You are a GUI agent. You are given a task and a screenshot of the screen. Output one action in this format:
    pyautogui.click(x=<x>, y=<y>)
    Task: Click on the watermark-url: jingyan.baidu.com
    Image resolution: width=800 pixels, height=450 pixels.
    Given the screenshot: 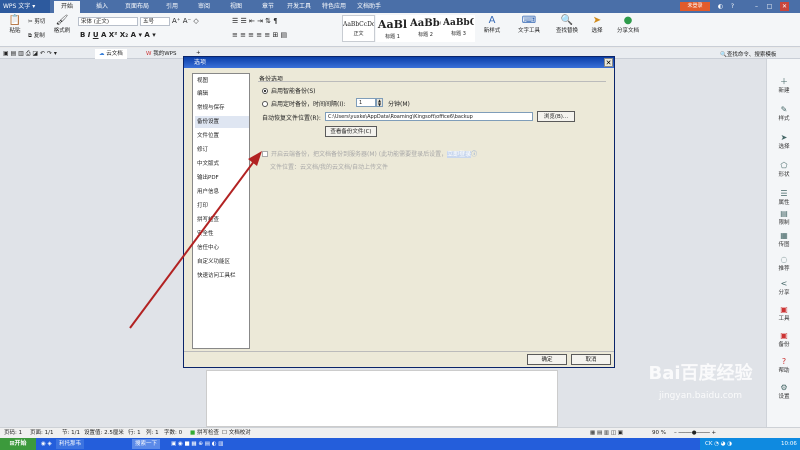 What is the action you would take?
    pyautogui.click(x=700, y=396)
    